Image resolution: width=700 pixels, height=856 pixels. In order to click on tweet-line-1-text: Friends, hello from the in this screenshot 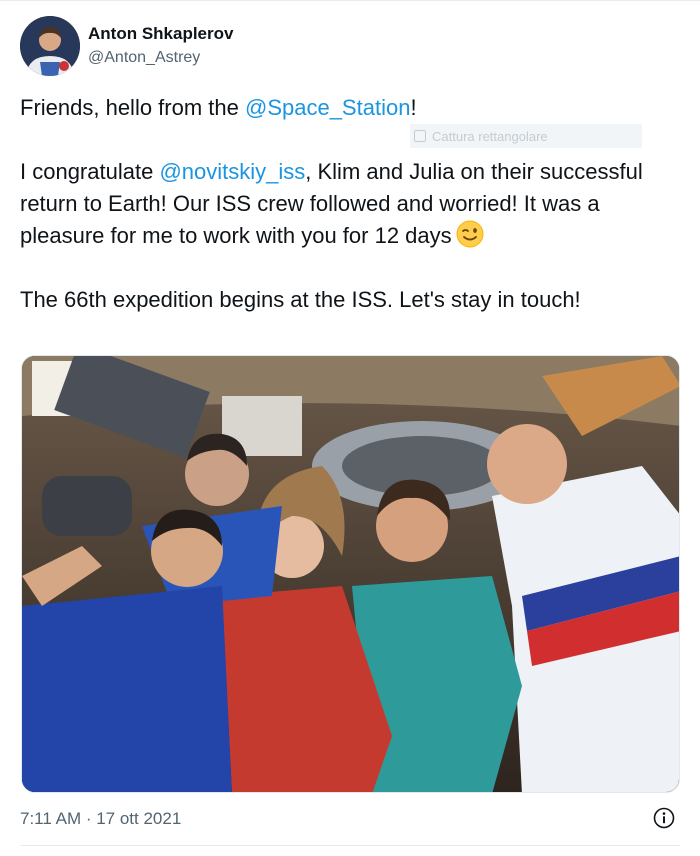, I will do `click(132, 107)`.